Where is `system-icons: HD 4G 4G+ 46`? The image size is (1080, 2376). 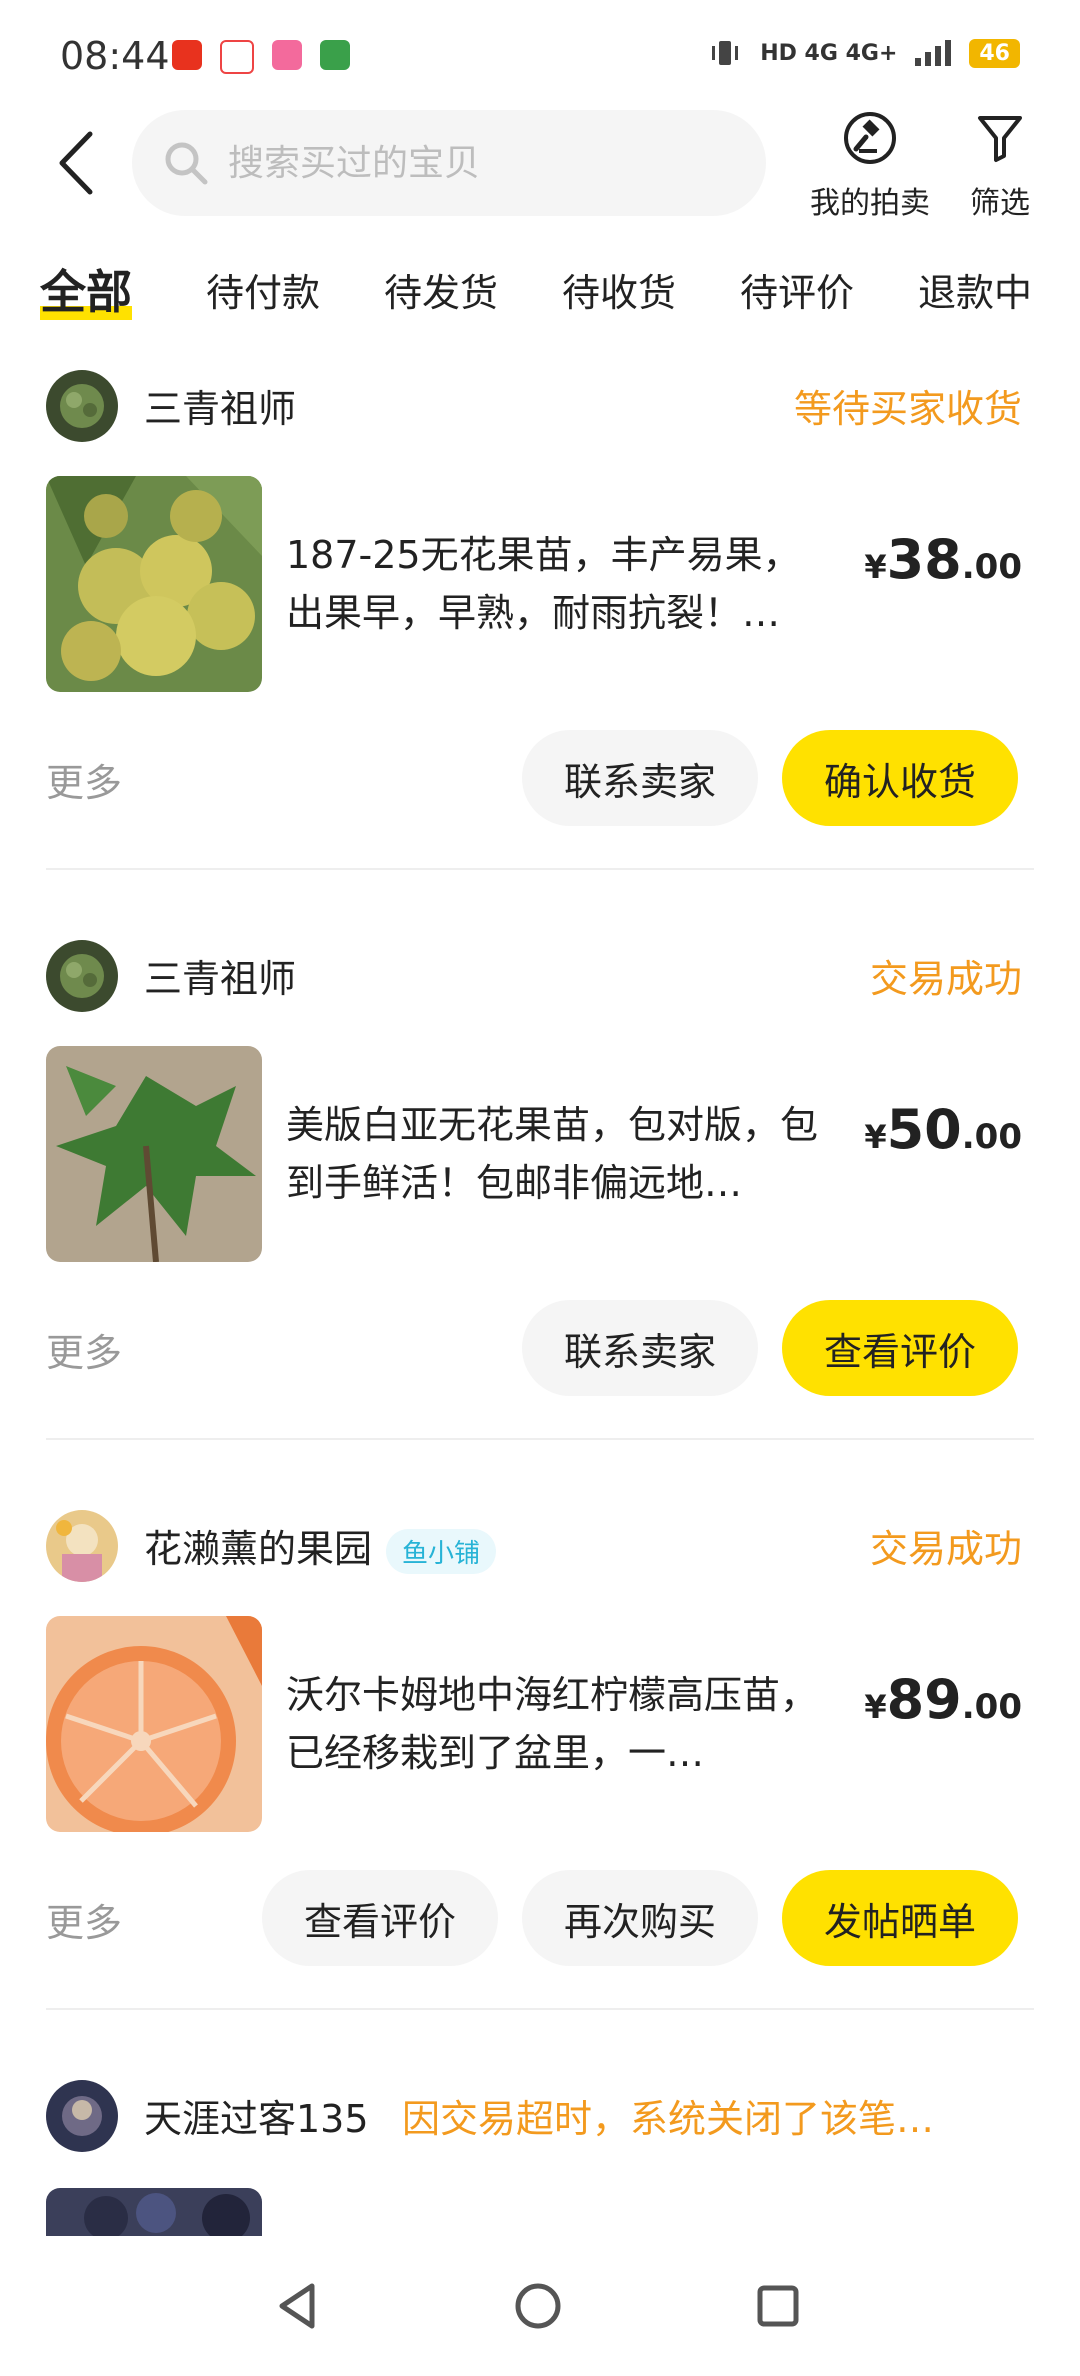
system-icons: HD 4G 4G+ 46 is located at coordinates (864, 53).